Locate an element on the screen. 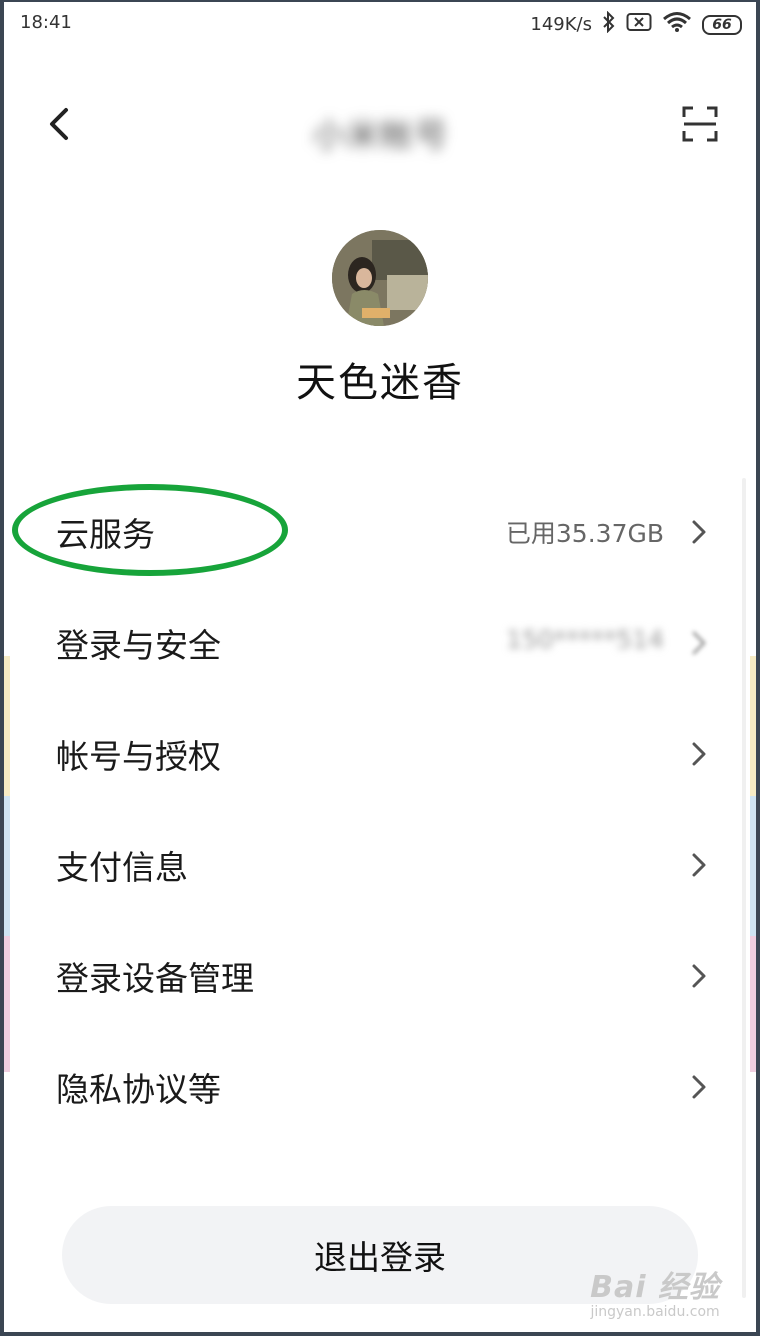 The image size is (760, 1336). wifi-icon is located at coordinates (677, 24).